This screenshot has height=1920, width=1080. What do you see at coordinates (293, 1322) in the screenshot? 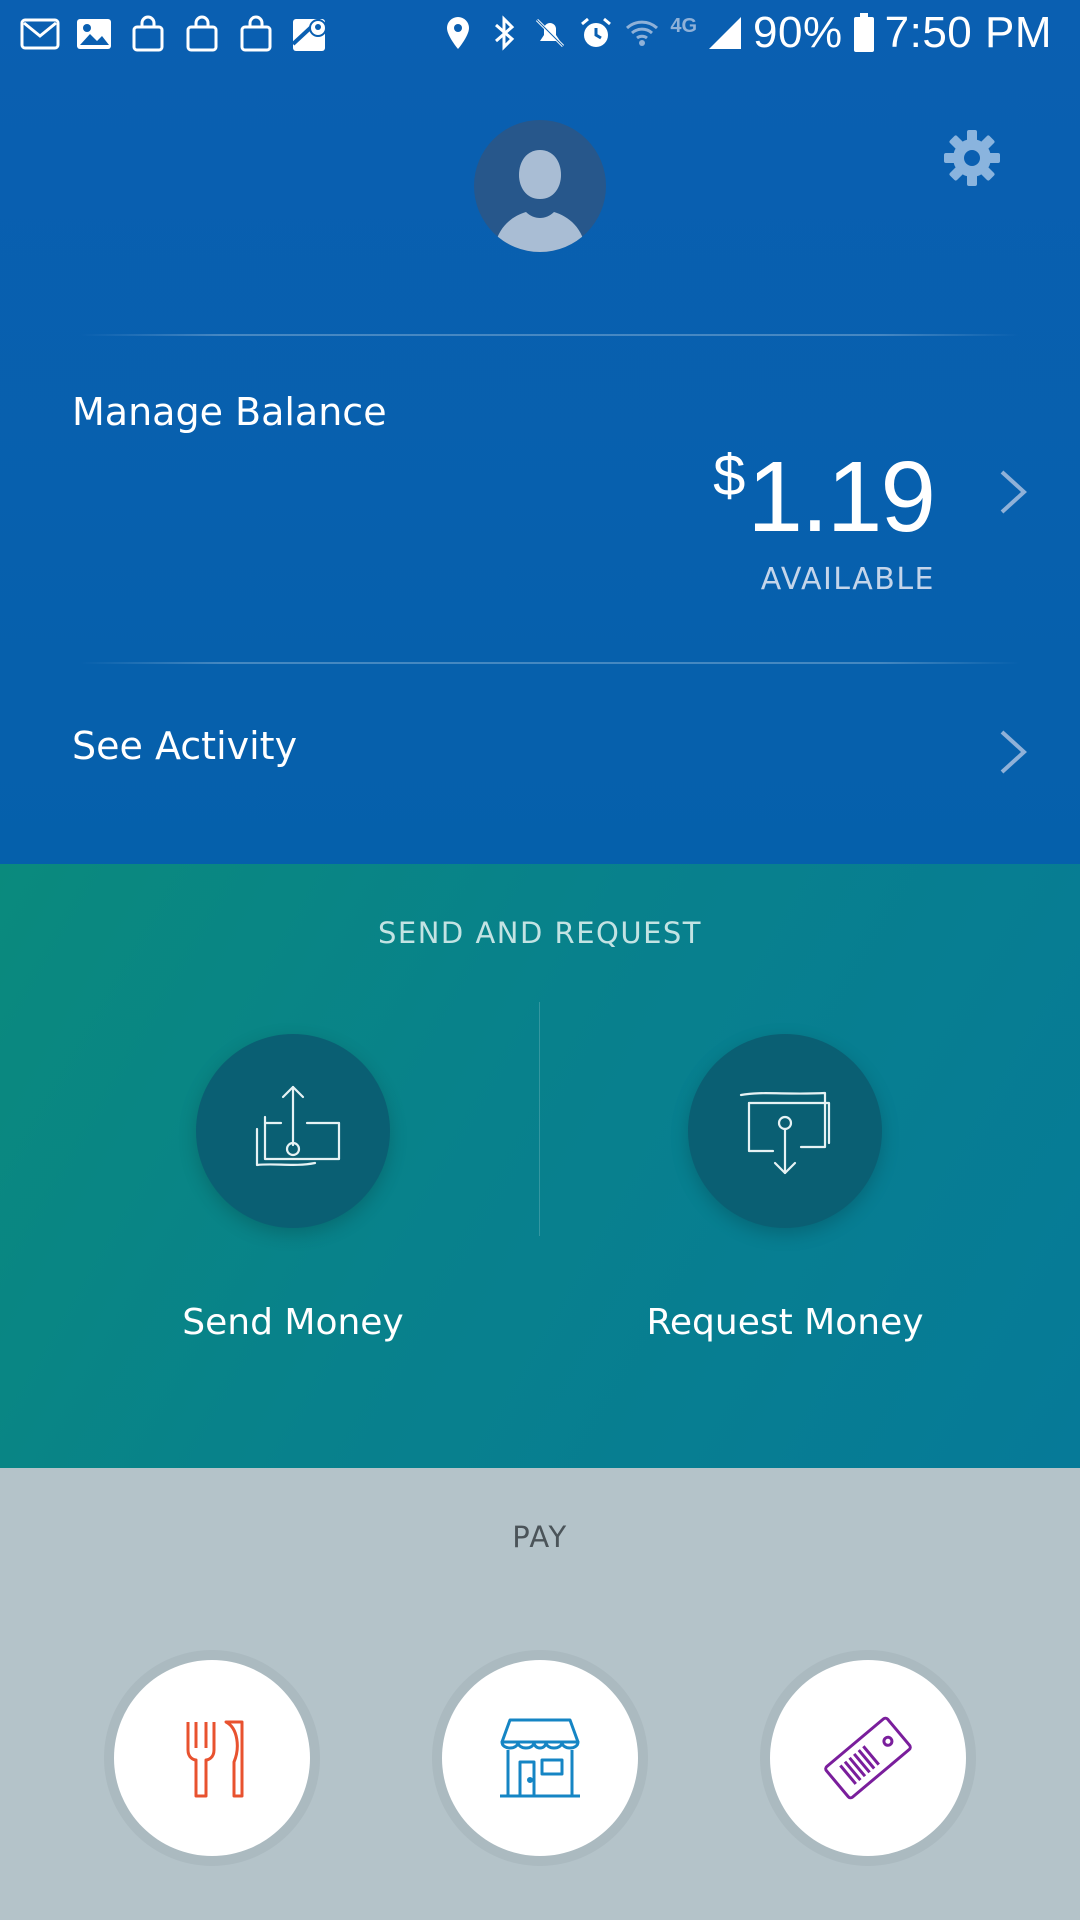
I see `send-money-label: Send Money` at bounding box center [293, 1322].